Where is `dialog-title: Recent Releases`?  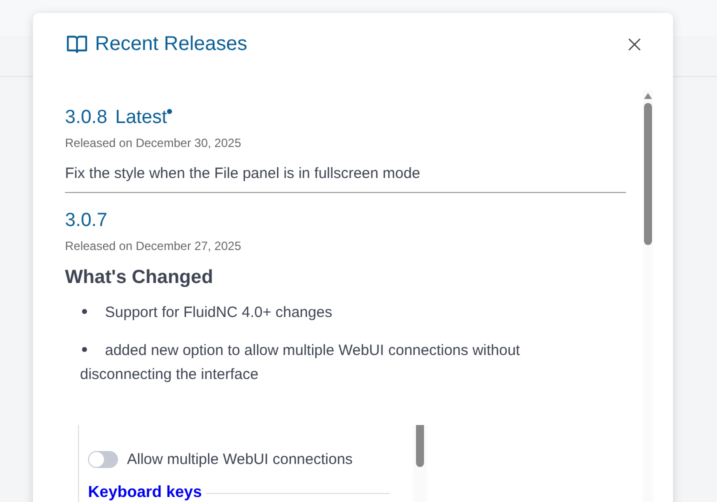
dialog-title: Recent Releases is located at coordinates (171, 44).